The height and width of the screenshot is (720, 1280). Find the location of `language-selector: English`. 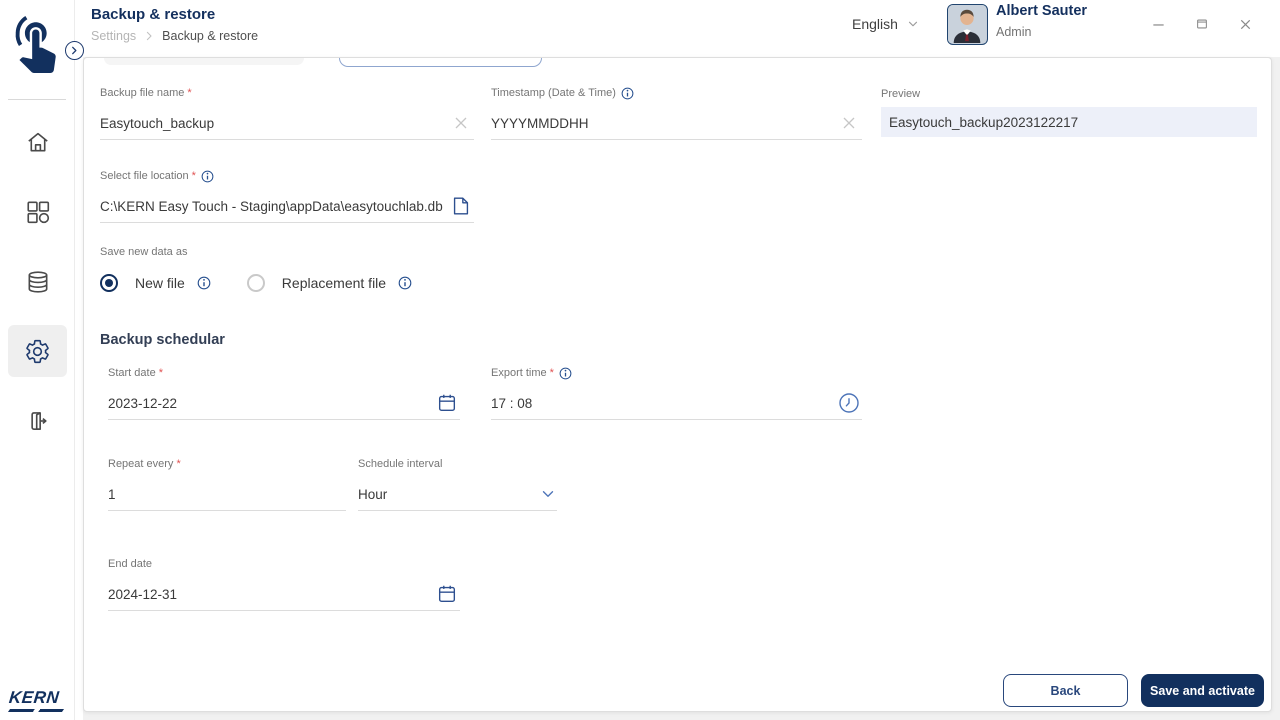

language-selector: English is located at coordinates (886, 24).